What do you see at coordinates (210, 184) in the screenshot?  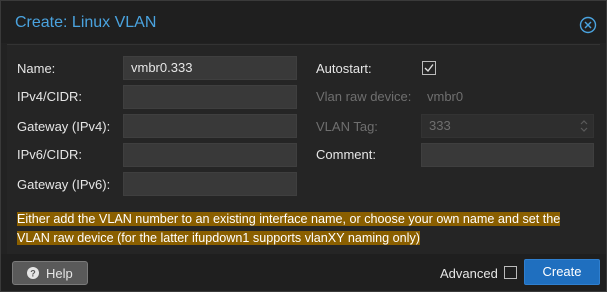 I see `gateway-ipv6-input` at bounding box center [210, 184].